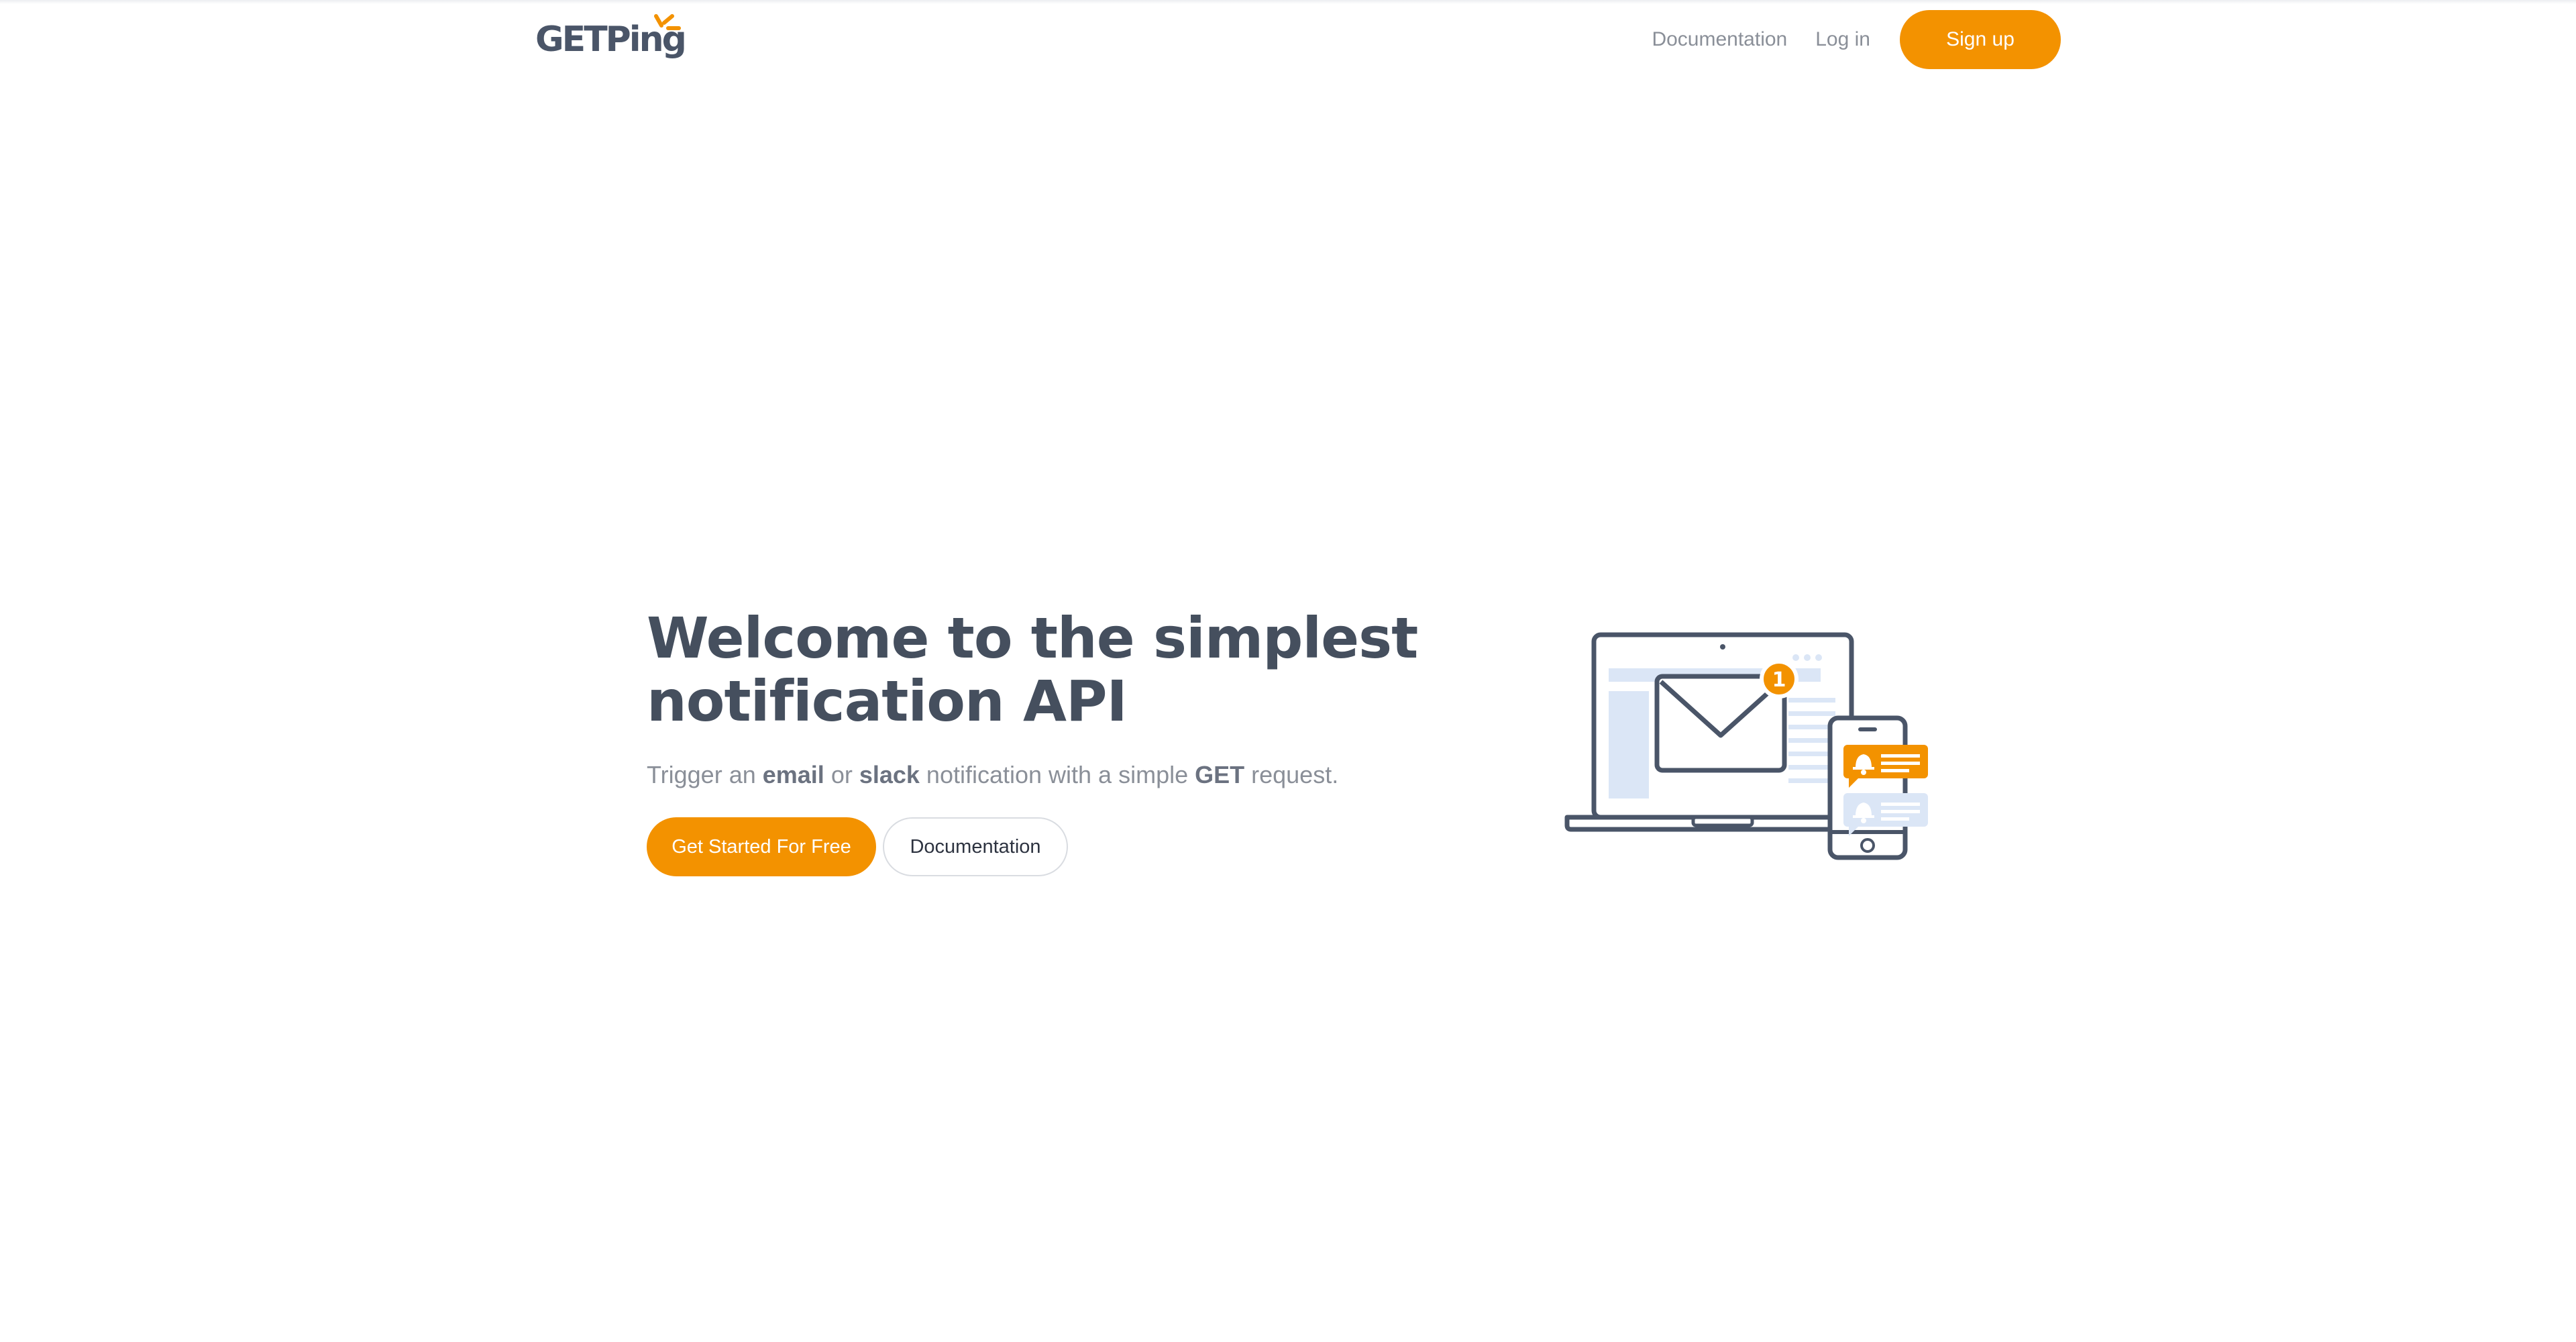 This screenshot has height=1342, width=2576. What do you see at coordinates (975, 846) in the screenshot?
I see `documentation-button: Documentation` at bounding box center [975, 846].